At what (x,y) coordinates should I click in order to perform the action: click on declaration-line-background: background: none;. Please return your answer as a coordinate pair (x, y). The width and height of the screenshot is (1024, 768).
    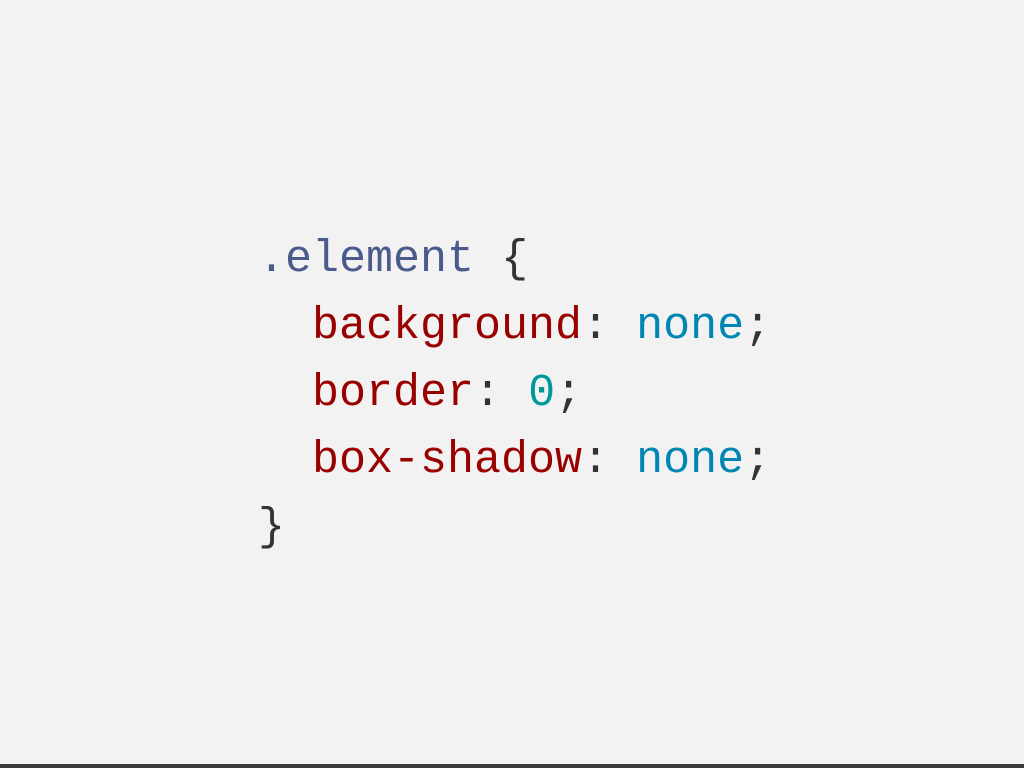
    Looking at the image, I should click on (514, 326).